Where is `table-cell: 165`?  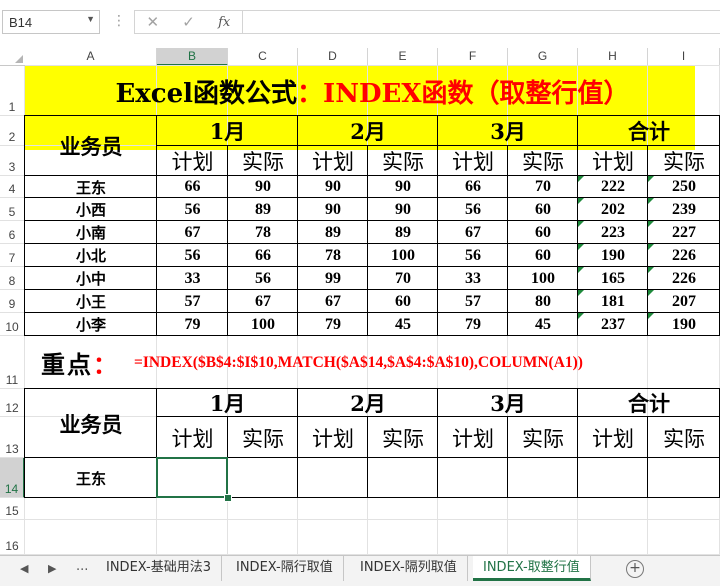 table-cell: 165 is located at coordinates (613, 278).